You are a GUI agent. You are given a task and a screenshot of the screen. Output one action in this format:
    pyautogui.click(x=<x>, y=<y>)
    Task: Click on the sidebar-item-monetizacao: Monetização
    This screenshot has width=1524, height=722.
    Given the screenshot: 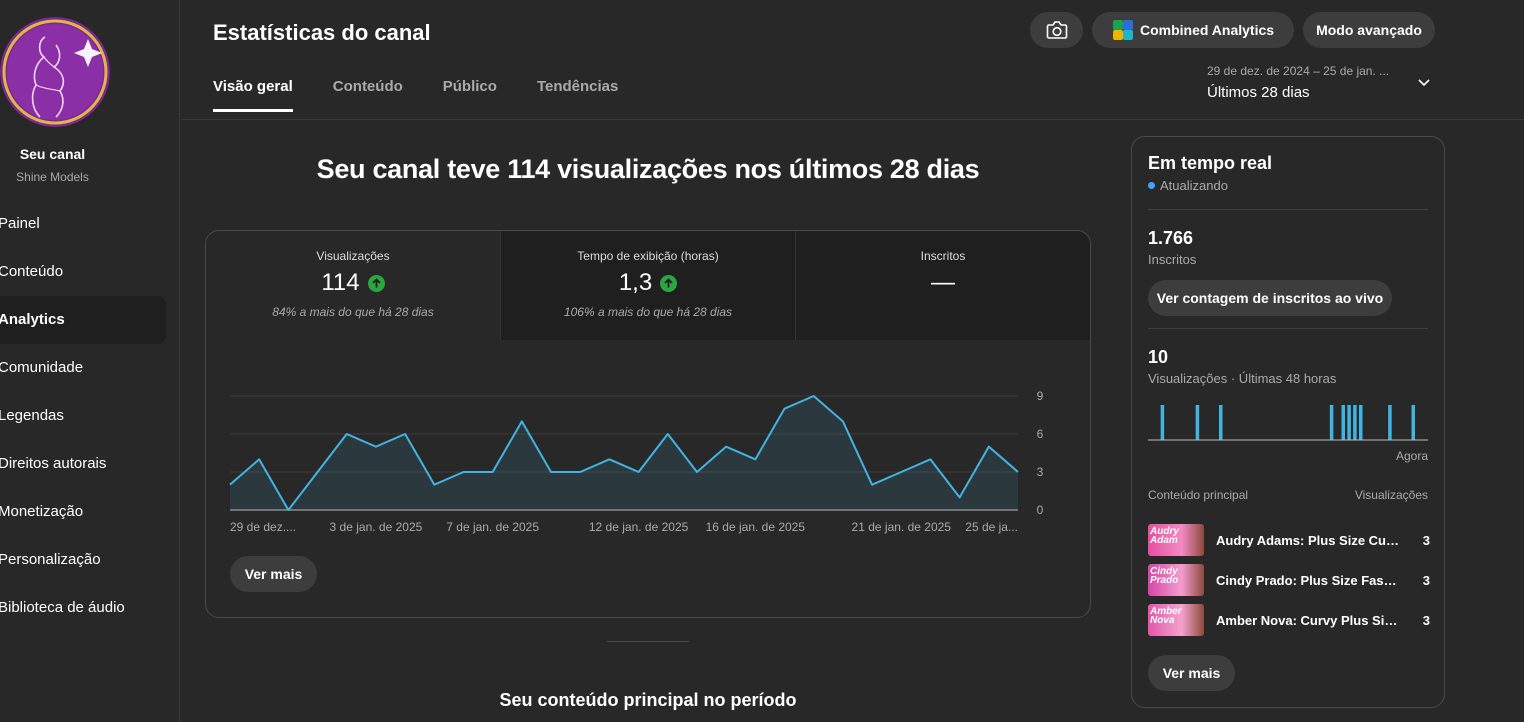 What is the action you would take?
    pyautogui.click(x=83, y=512)
    